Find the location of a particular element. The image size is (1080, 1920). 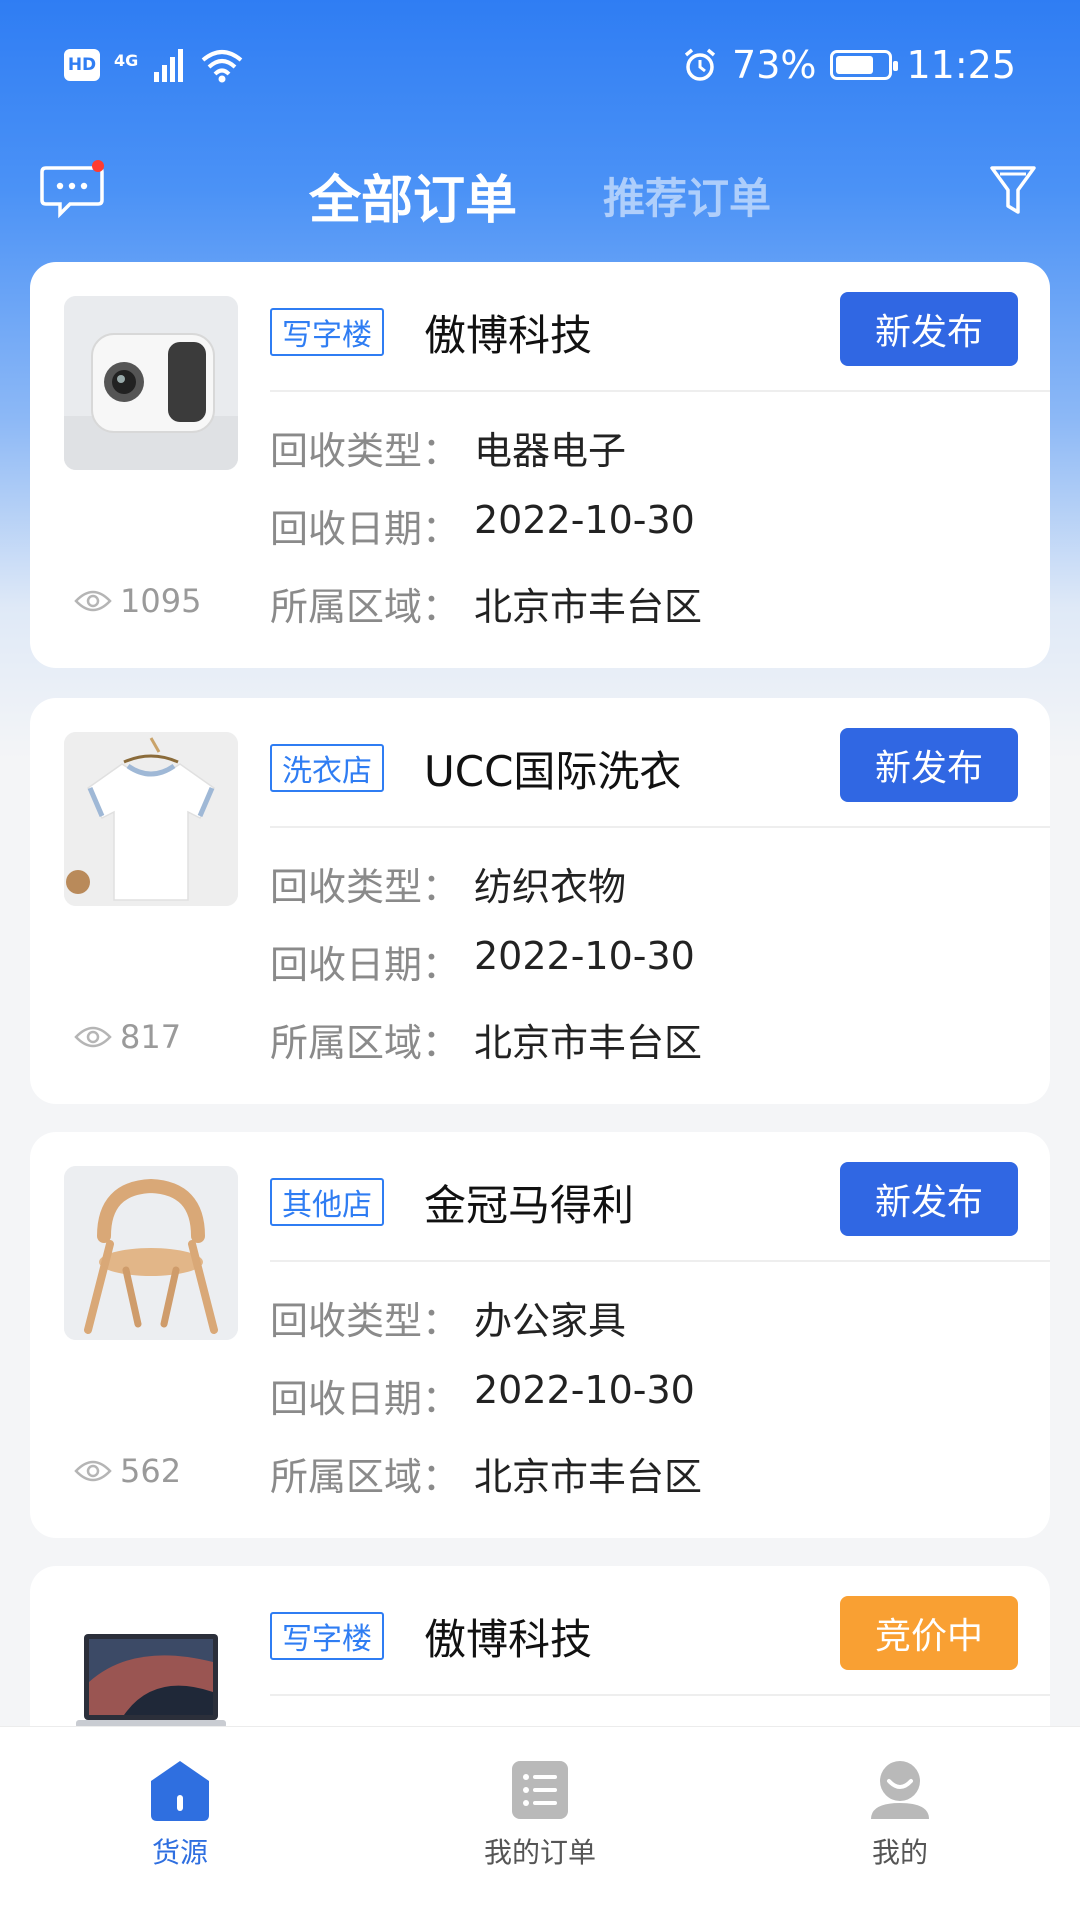

recycle-type-row: 回收类型： 电器电子 is located at coordinates (448, 447).